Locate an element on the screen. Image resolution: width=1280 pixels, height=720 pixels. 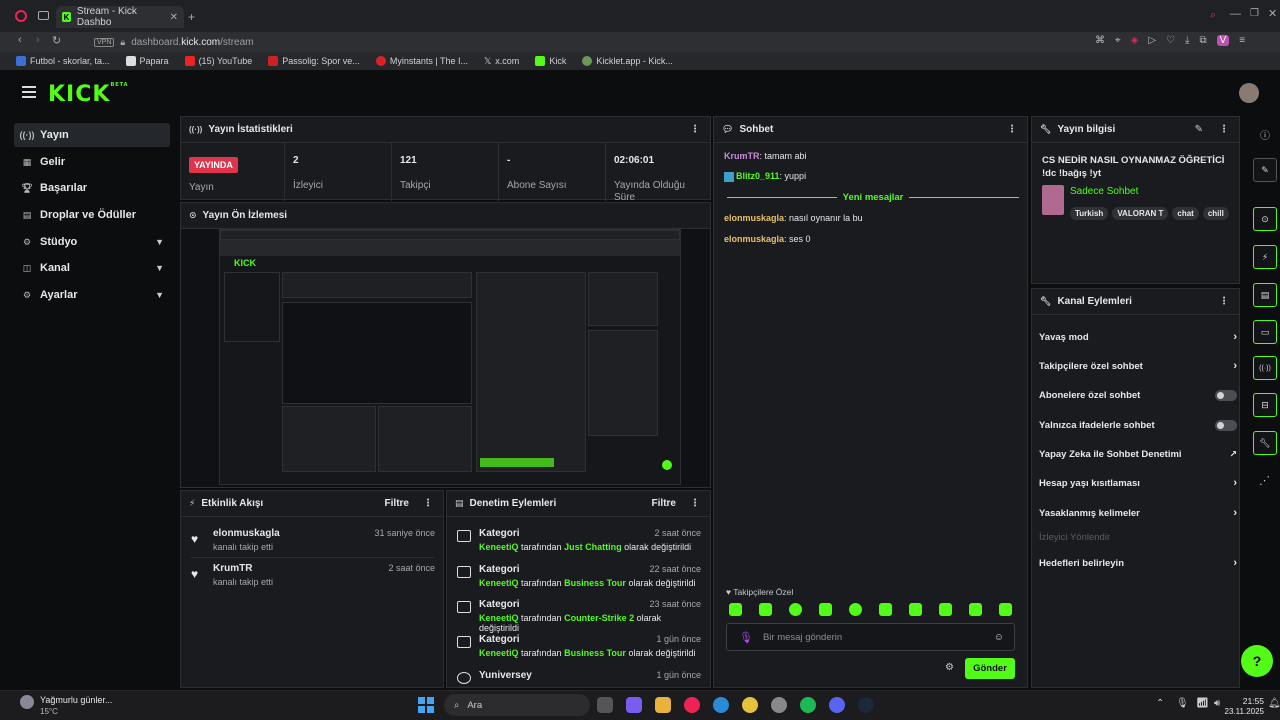
emoji-icon: ☺ is located at coordinates (999, 637).